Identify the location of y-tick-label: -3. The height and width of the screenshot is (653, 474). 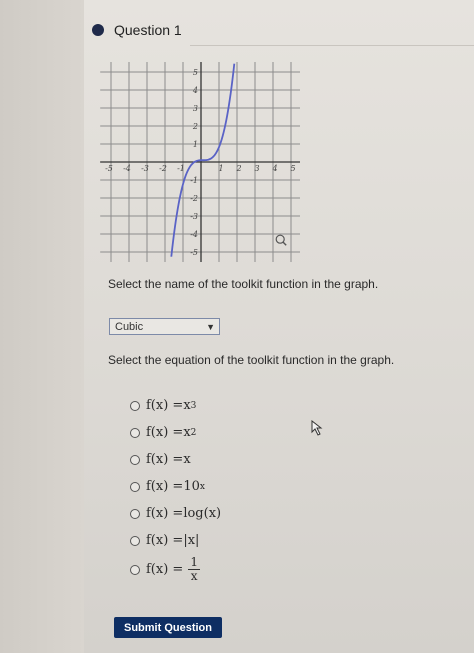
(194, 216).